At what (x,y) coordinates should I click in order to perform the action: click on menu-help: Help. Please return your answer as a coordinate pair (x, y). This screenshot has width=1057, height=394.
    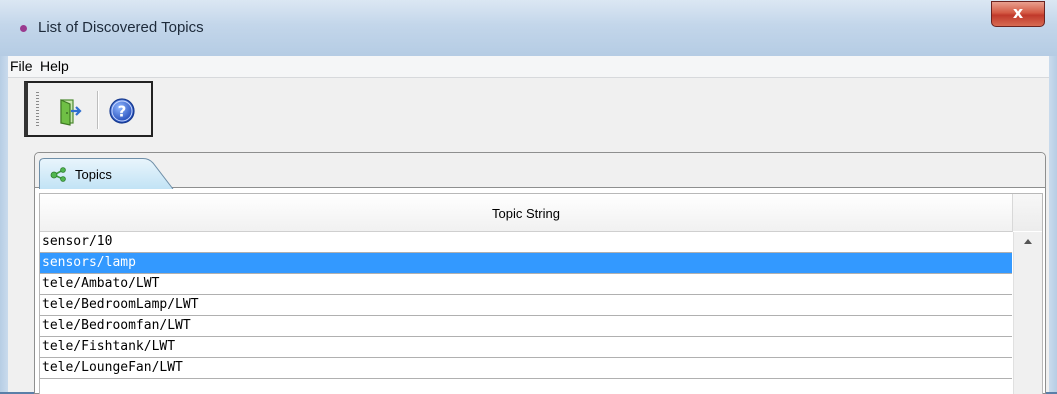
    Looking at the image, I should click on (54, 66).